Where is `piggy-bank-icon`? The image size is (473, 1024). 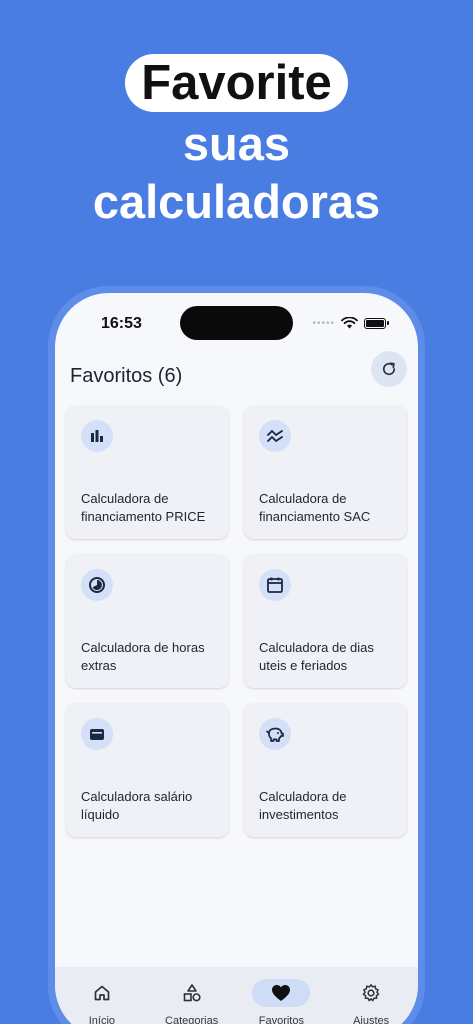
piggy-bank-icon is located at coordinates (275, 734).